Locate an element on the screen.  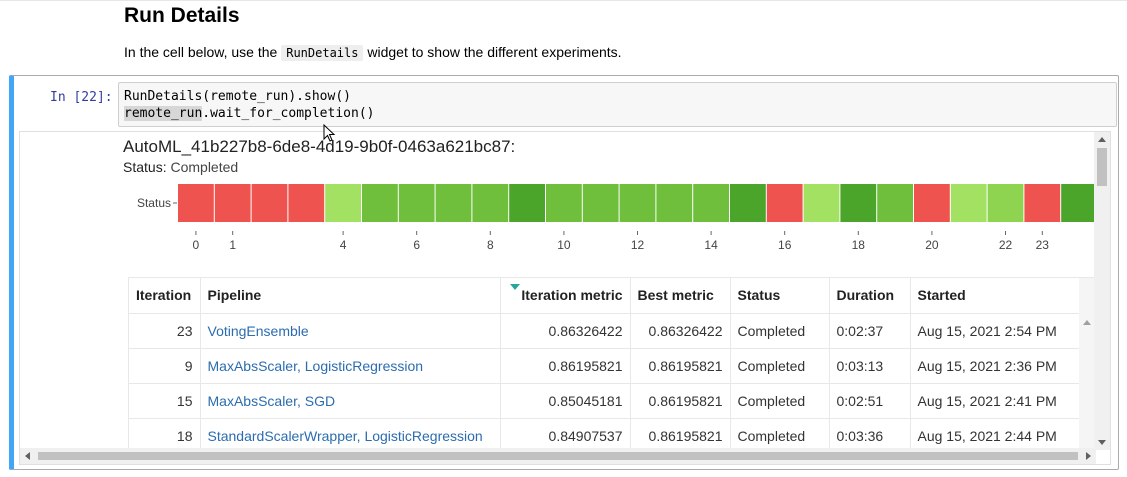
output-horizontal-scrollbar is located at coordinates (558, 456).